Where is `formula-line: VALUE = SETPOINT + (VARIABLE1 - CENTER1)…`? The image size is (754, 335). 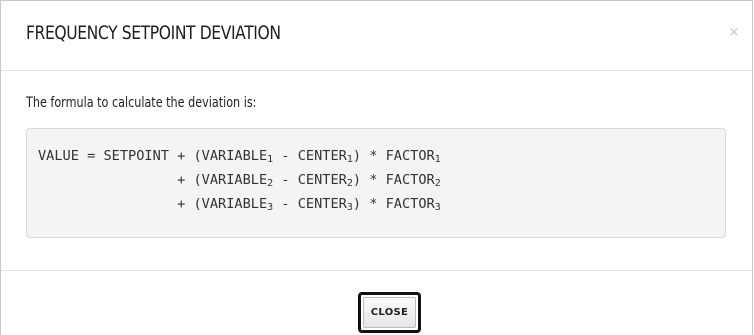
formula-line: VALUE = SETPOINT + (VARIABLE1 - CENTER1)… is located at coordinates (239, 156).